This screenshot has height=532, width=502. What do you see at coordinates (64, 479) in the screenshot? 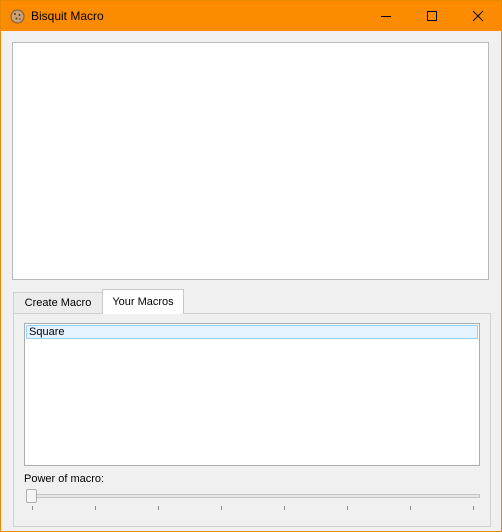
I see `power-label: Power of macro:` at bounding box center [64, 479].